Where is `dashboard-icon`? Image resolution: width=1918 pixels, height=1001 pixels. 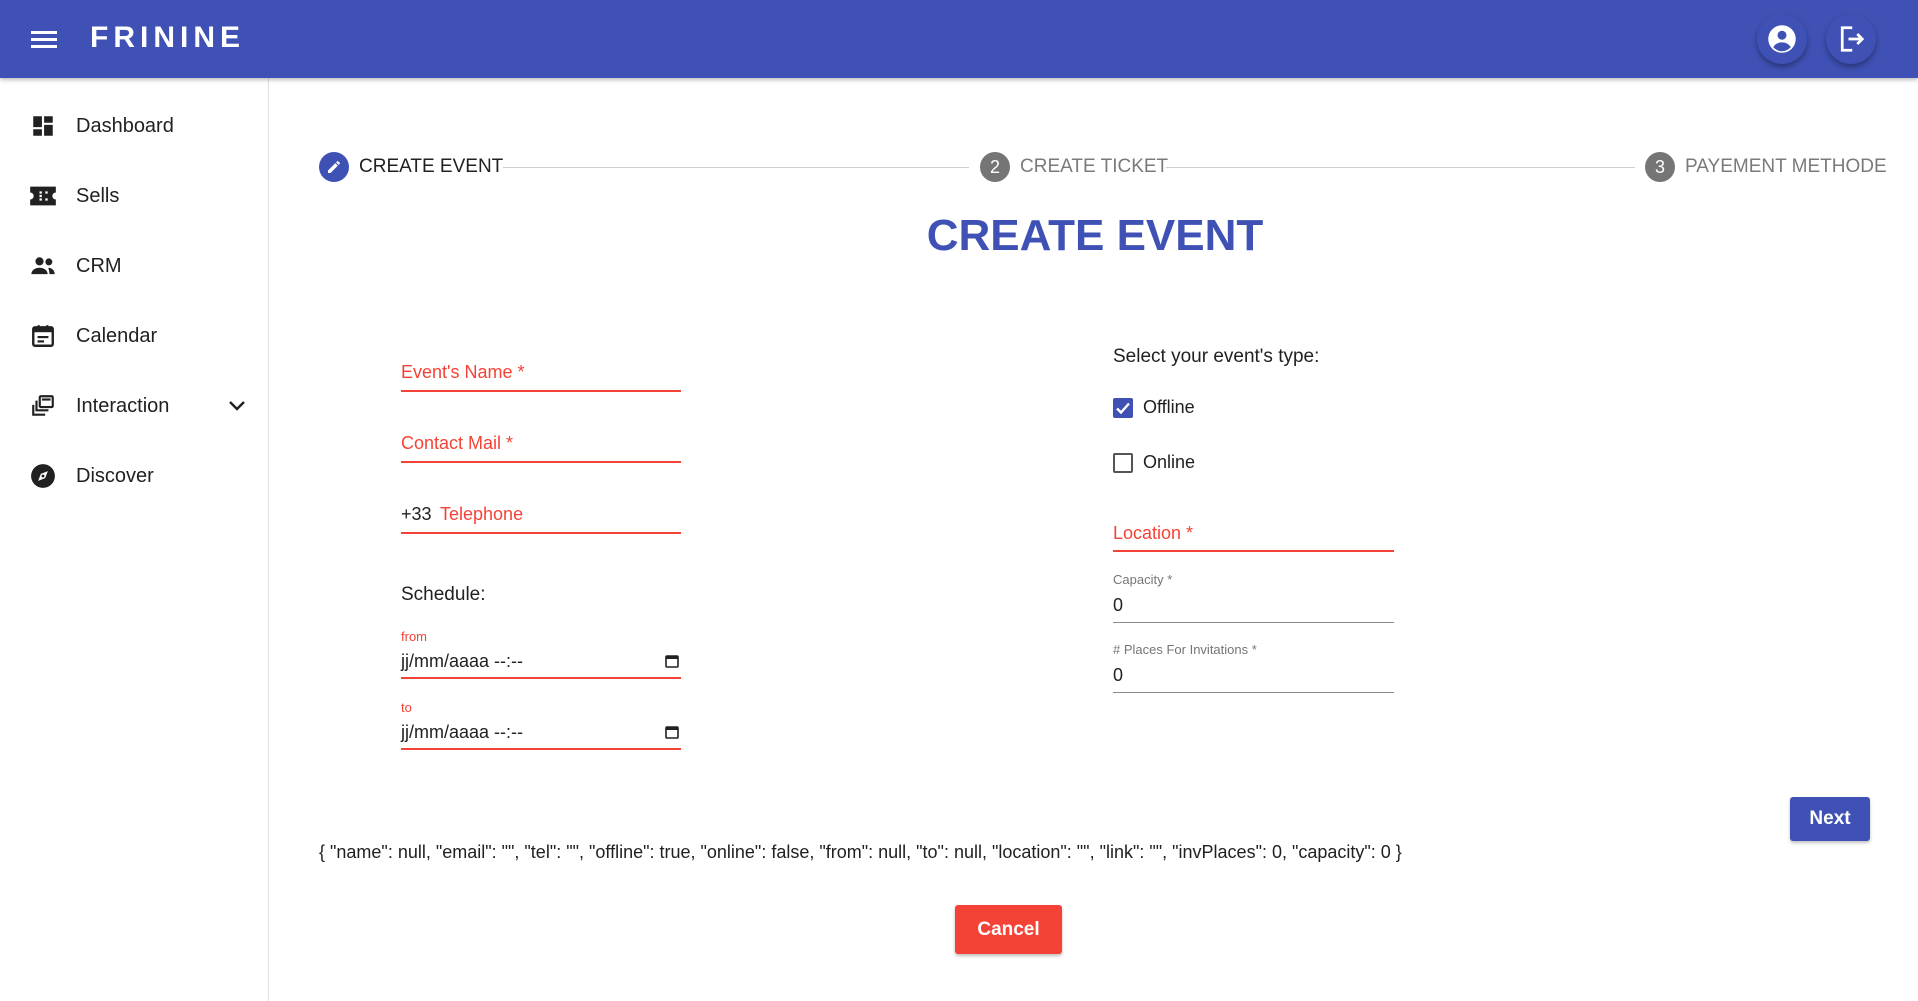
dashboard-icon is located at coordinates (43, 126).